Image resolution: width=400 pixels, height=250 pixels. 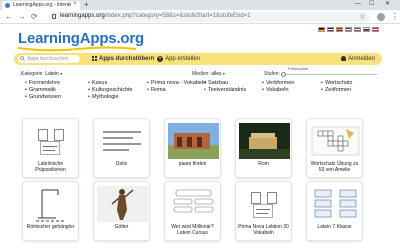 I want to click on app-title: Lateinische Präpositionen, so click(x=50, y=167).